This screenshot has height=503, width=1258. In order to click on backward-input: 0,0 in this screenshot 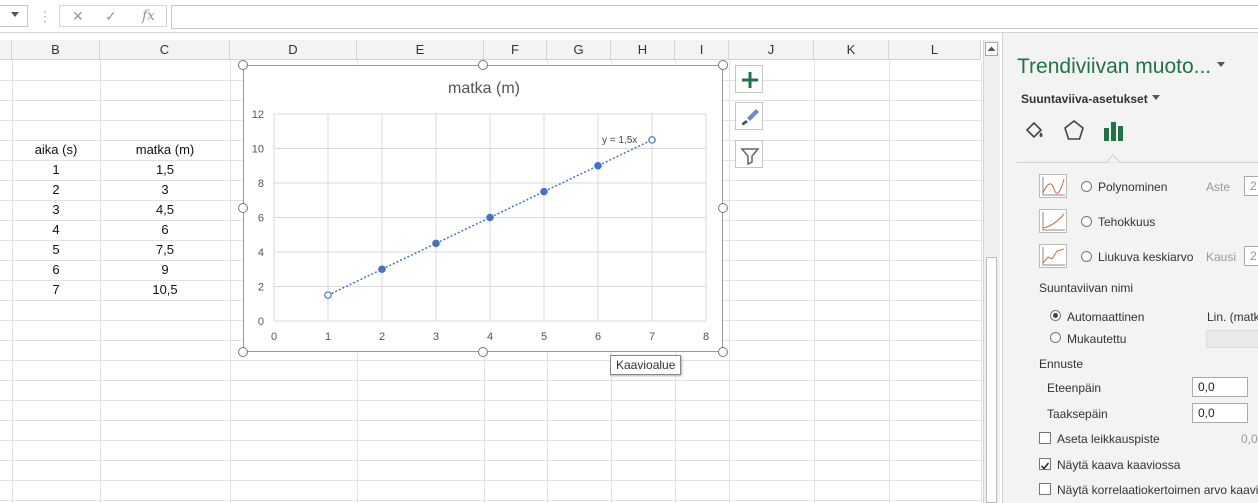, I will do `click(1220, 413)`.